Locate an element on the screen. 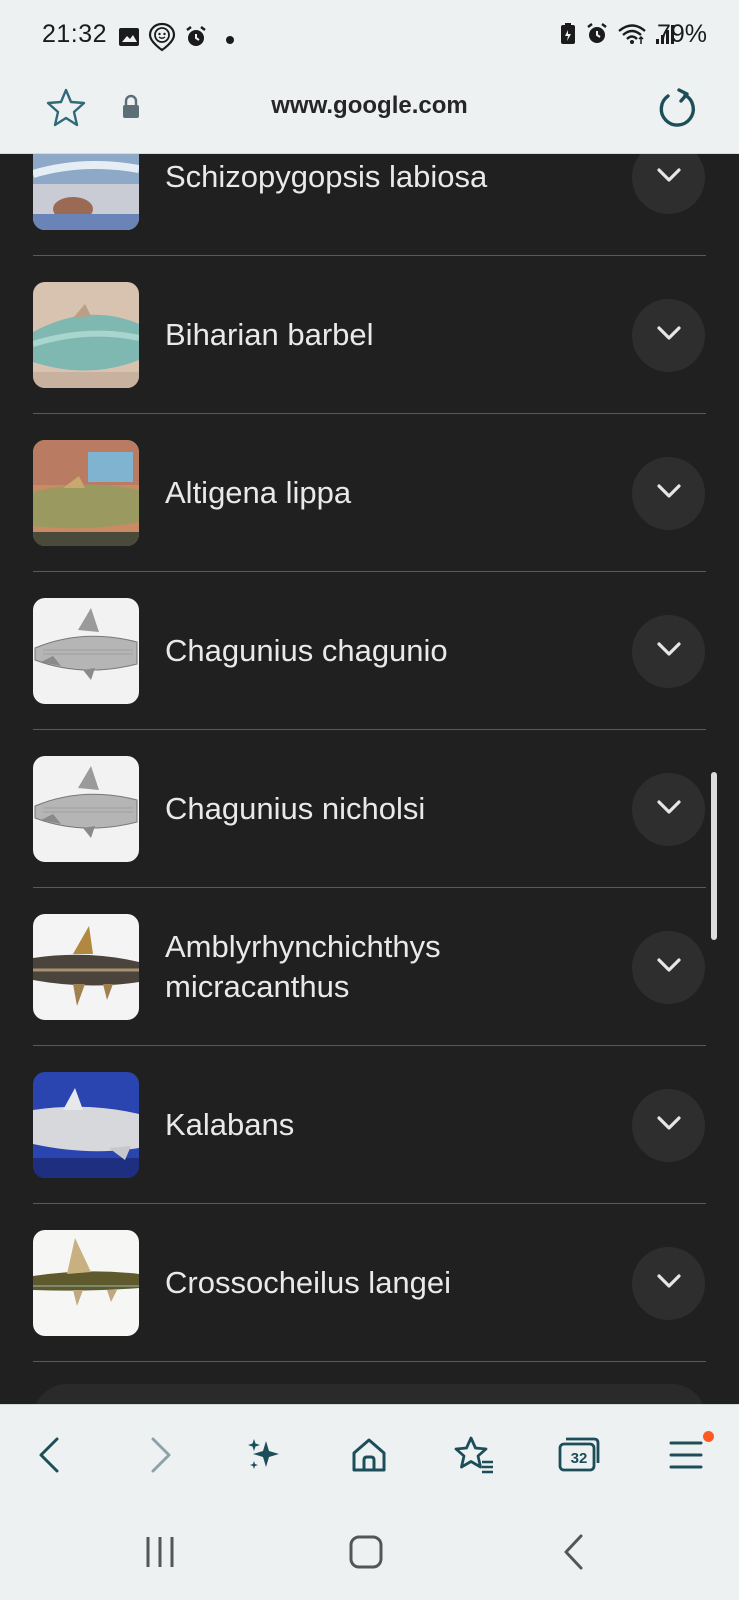  bookmarks-icon is located at coordinates (474, 1457).